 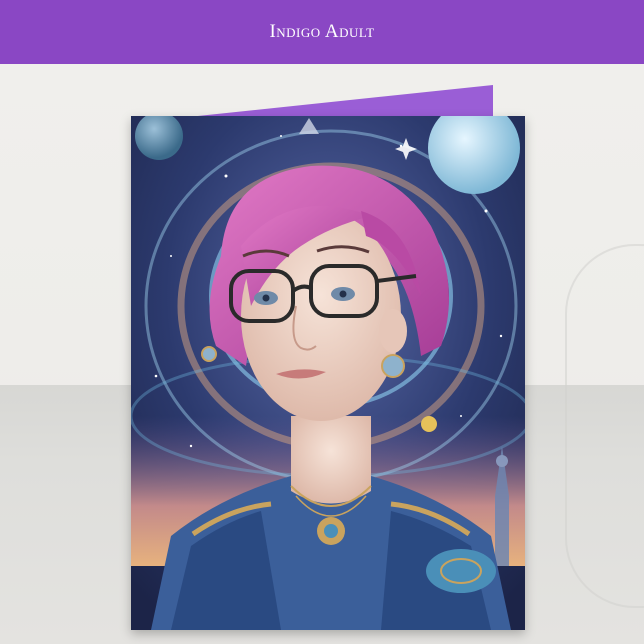 What do you see at coordinates (502, 506) in the screenshot?
I see `tower` at bounding box center [502, 506].